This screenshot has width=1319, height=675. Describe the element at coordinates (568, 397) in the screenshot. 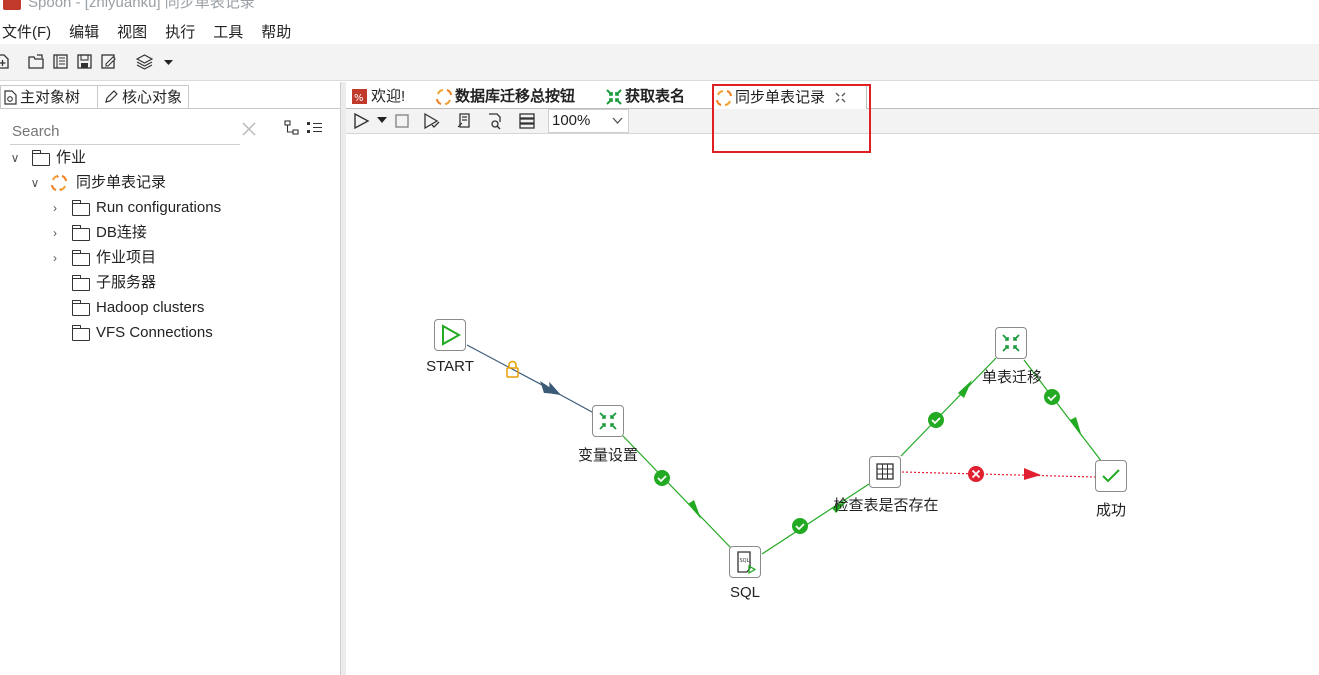

I see `hop-start-vars-arrow` at that location.